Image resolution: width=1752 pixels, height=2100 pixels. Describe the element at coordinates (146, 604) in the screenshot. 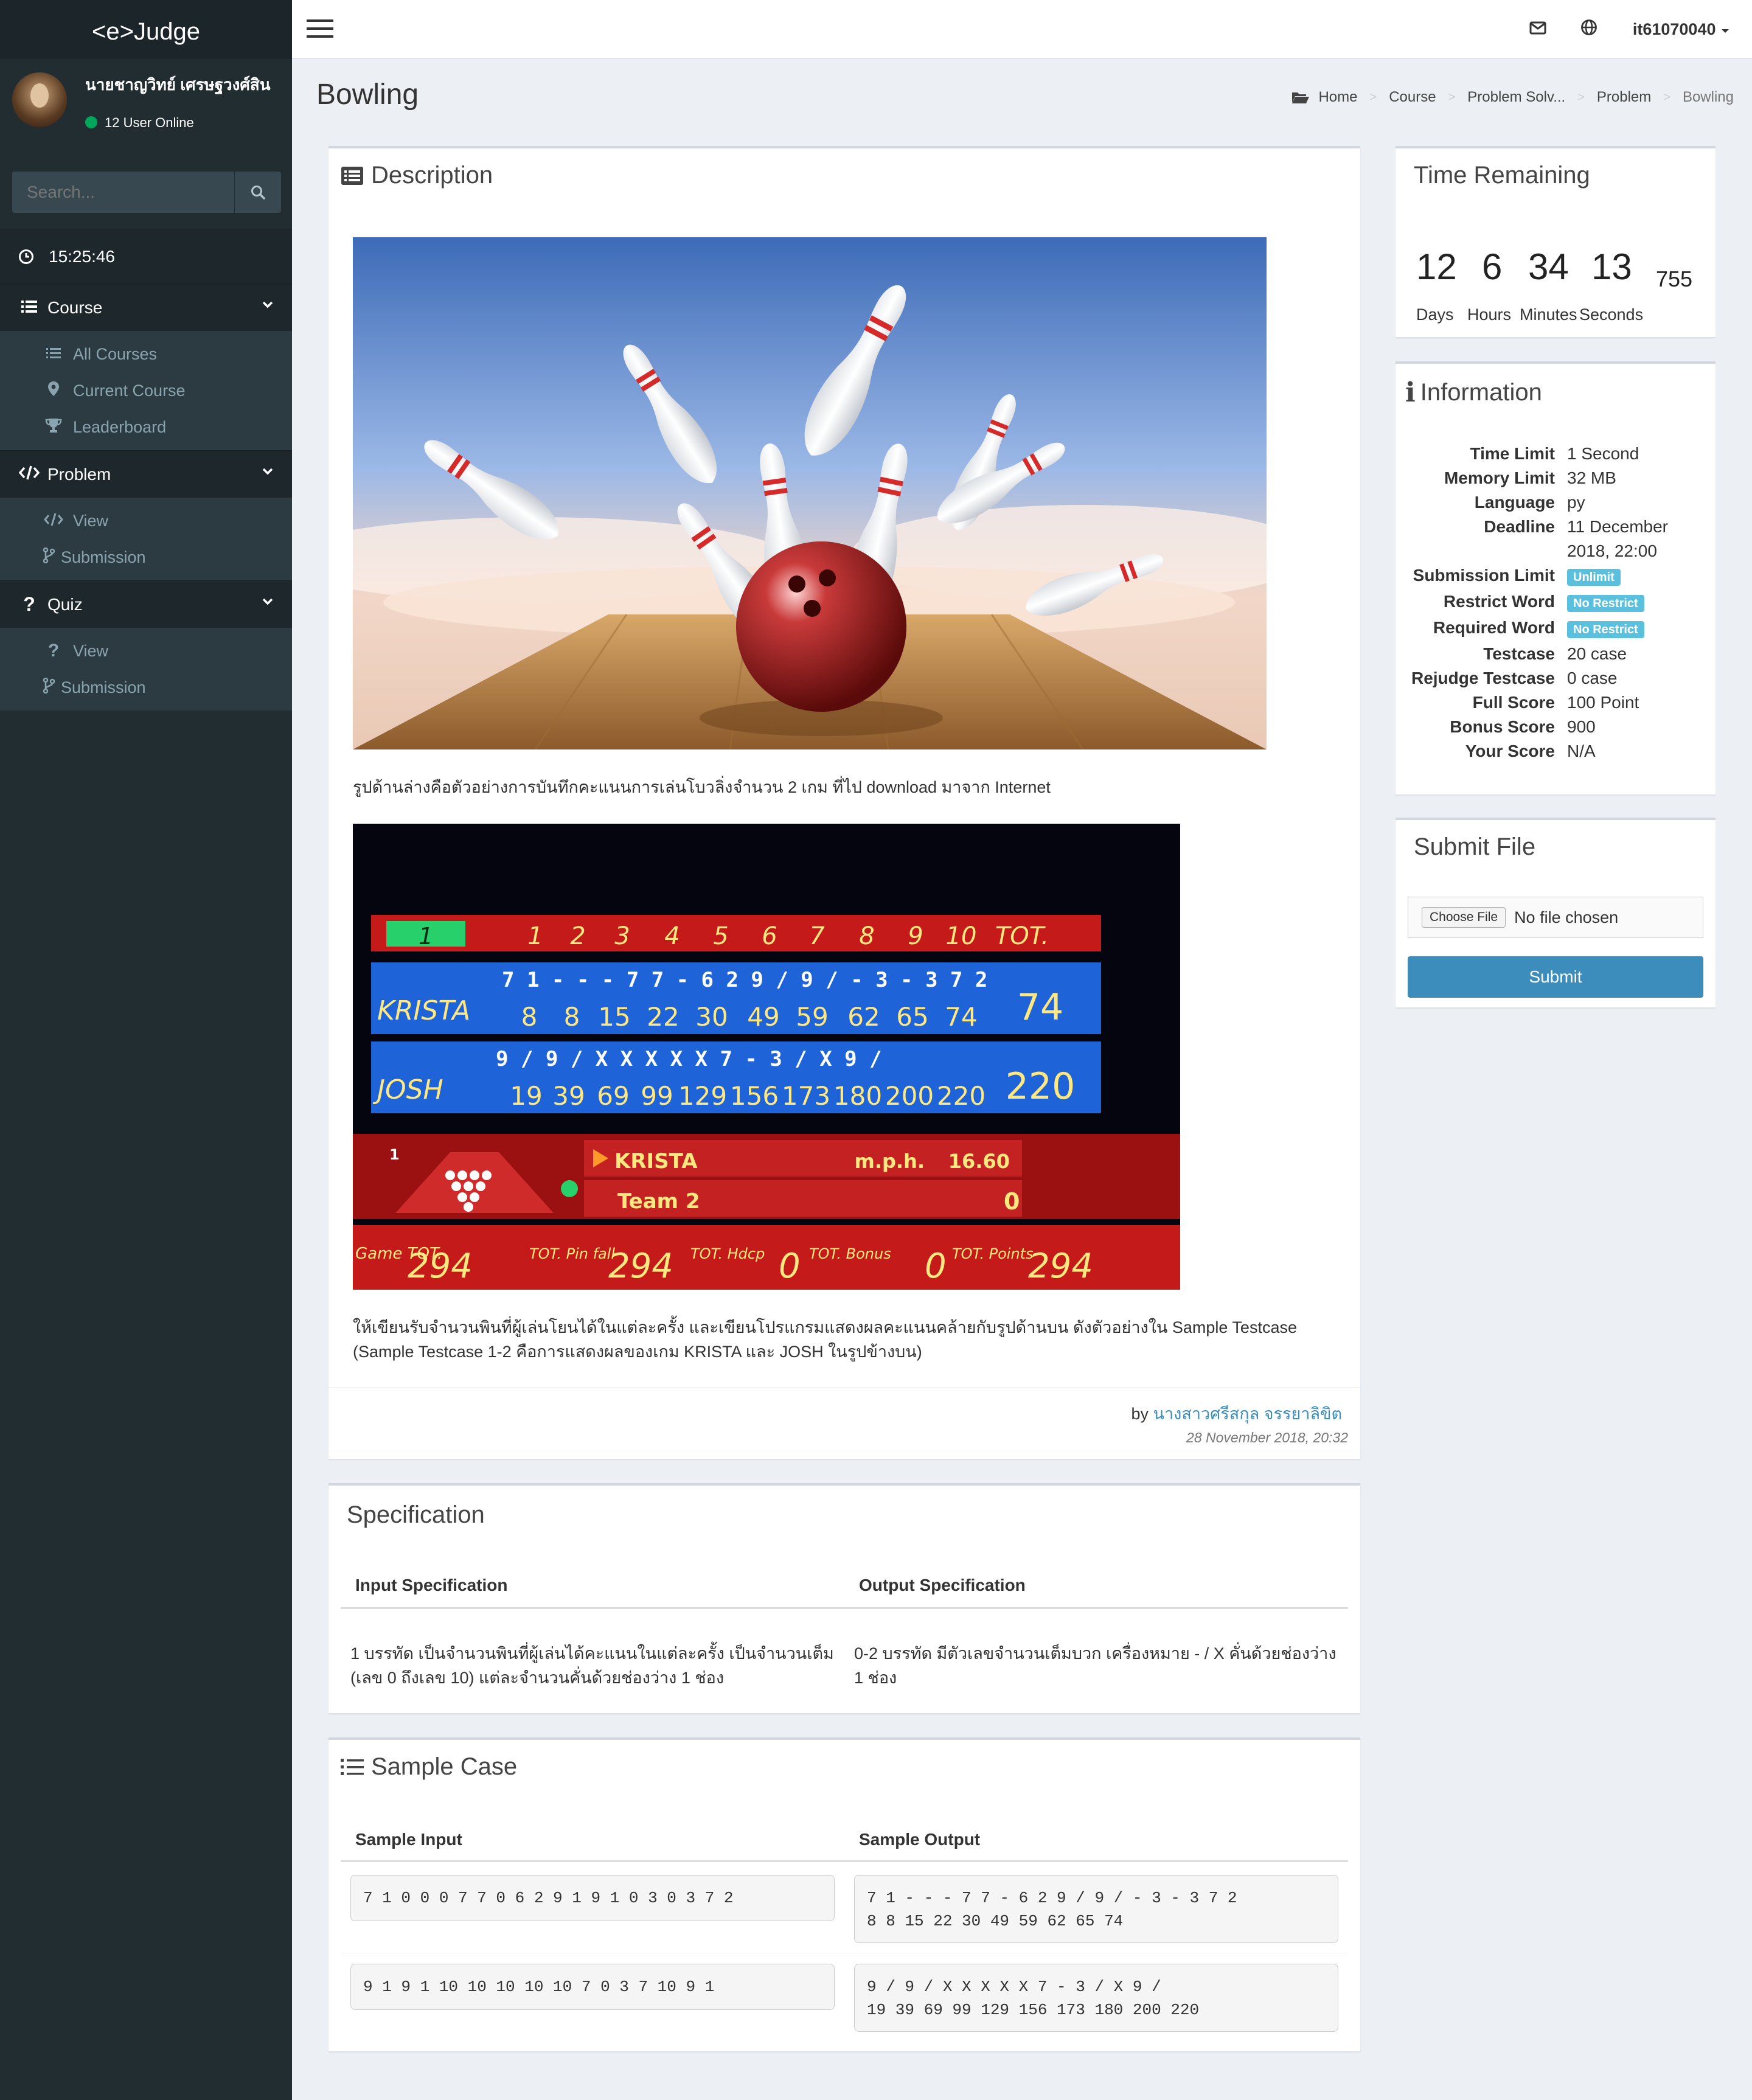

I see `sidebar-item-quiz: ? Quiz` at that location.